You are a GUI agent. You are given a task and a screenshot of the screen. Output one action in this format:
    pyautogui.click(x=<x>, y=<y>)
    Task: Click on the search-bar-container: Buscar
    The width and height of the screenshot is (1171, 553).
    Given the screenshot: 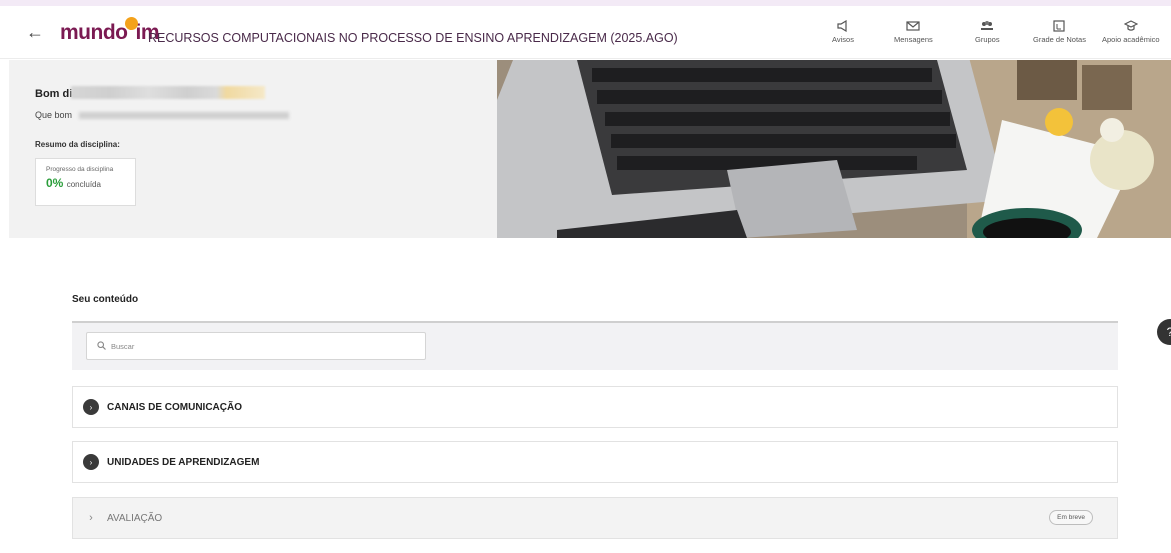 What is the action you would take?
    pyautogui.click(x=595, y=345)
    